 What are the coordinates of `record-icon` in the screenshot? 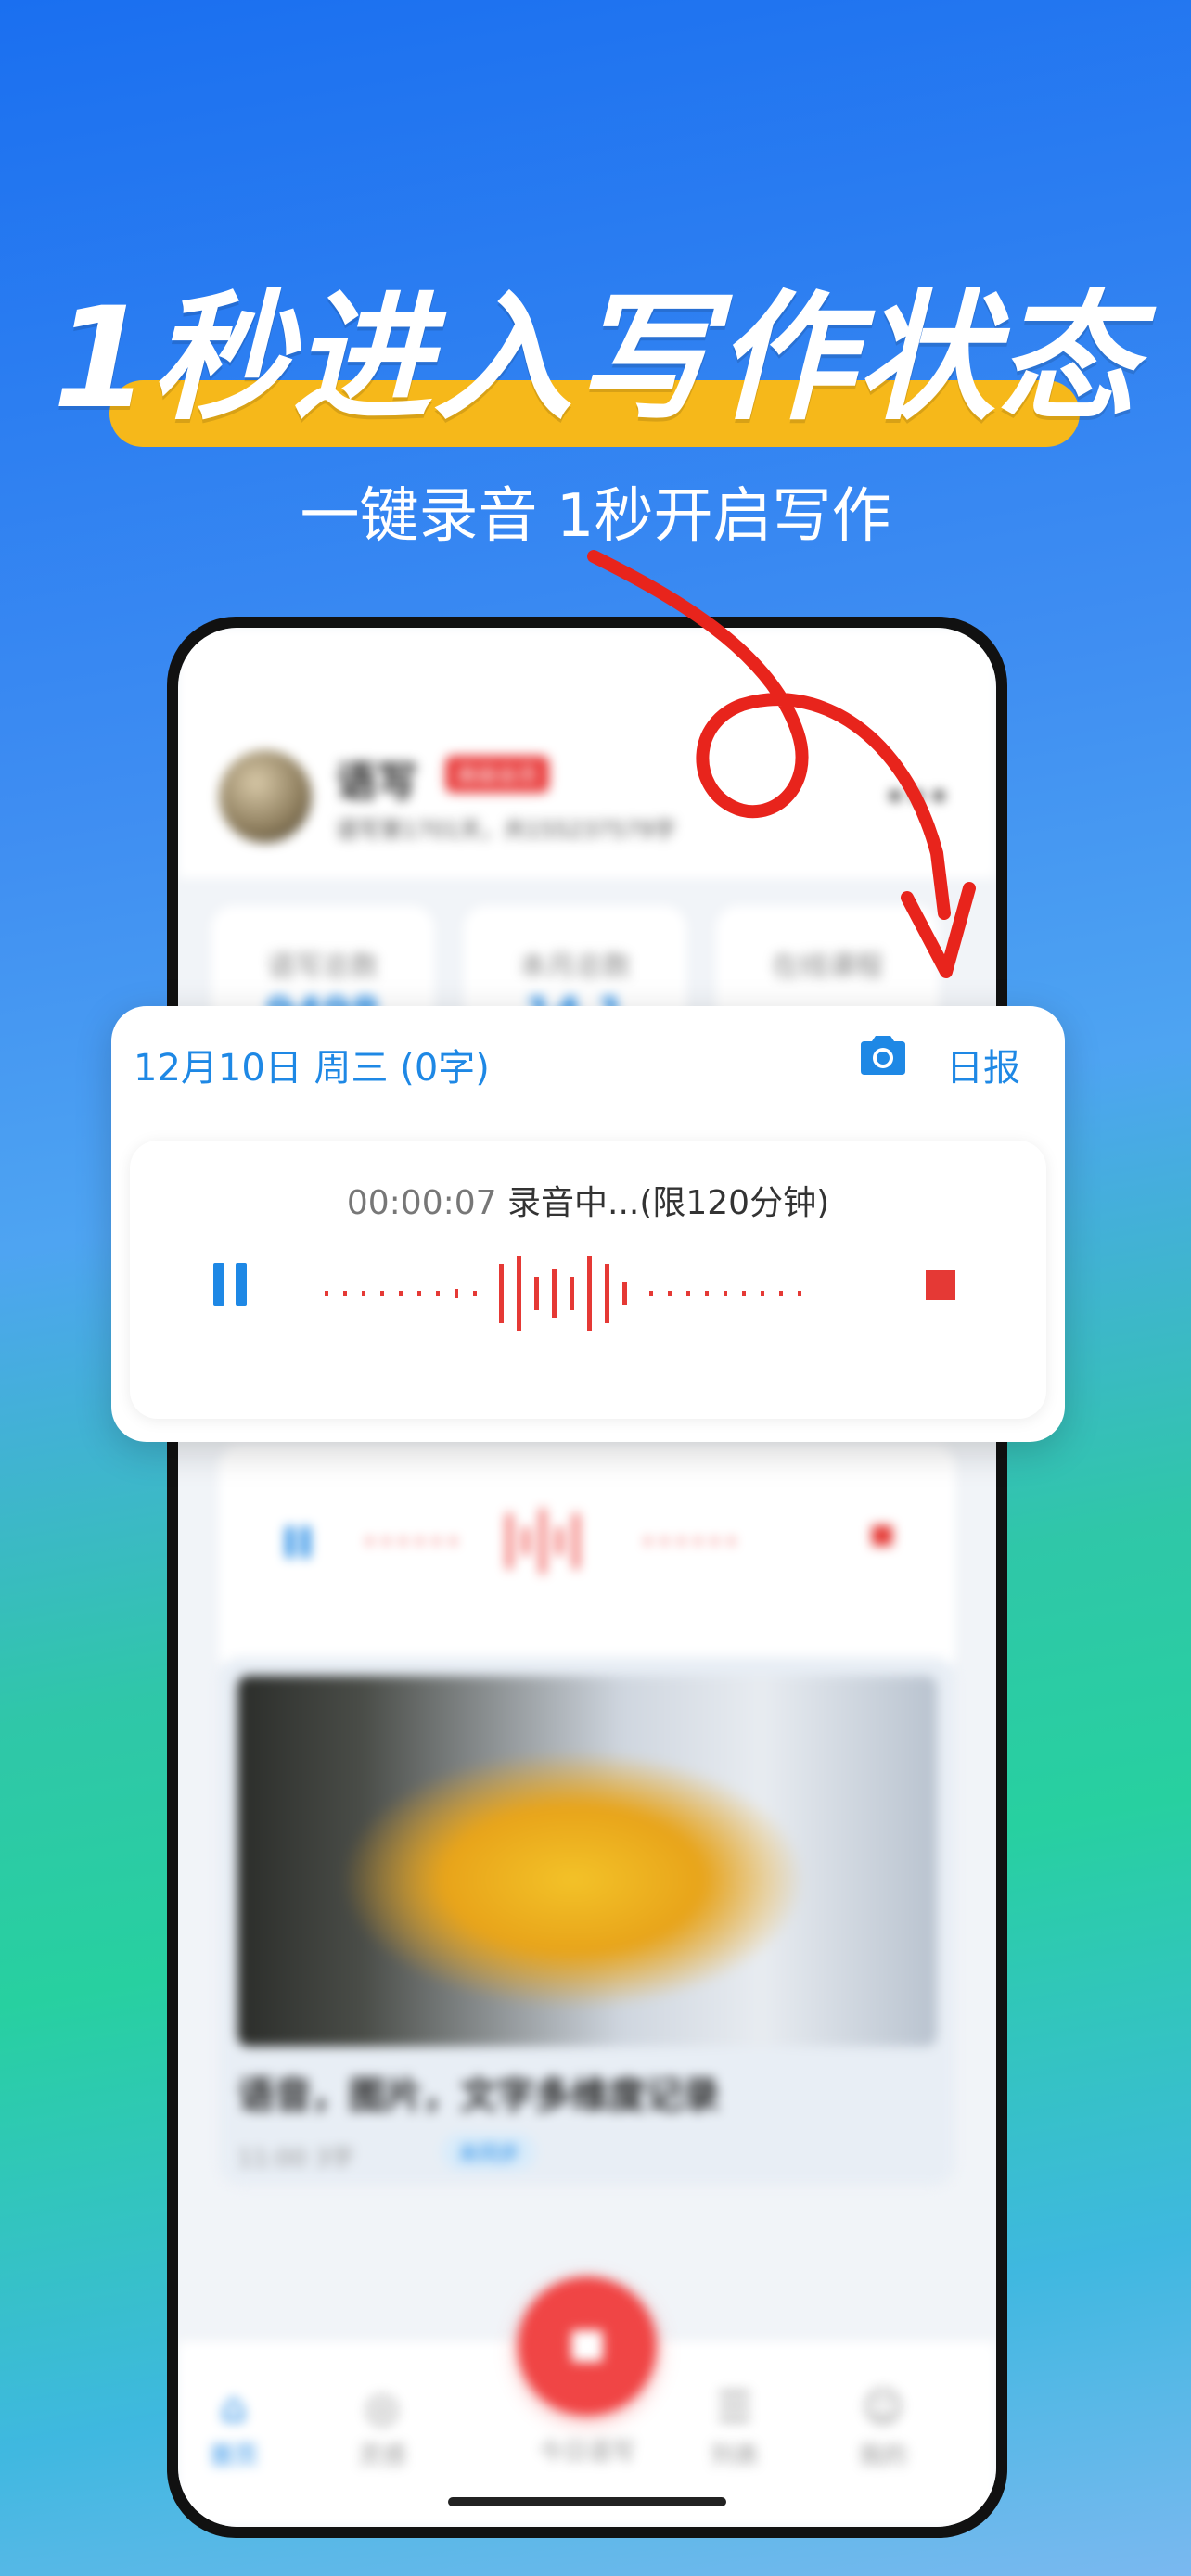 It's located at (587, 2346).